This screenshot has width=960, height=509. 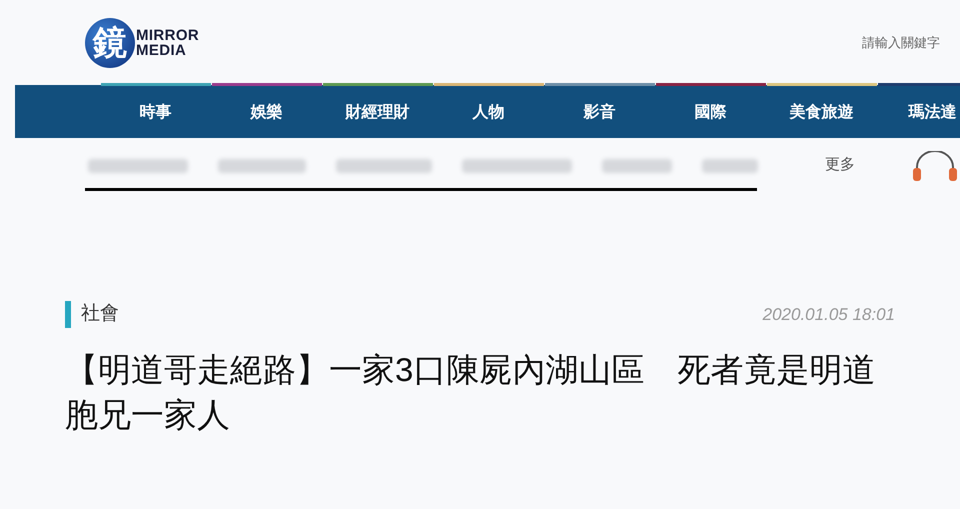 I want to click on nav-tab: 娛樂, so click(x=266, y=111).